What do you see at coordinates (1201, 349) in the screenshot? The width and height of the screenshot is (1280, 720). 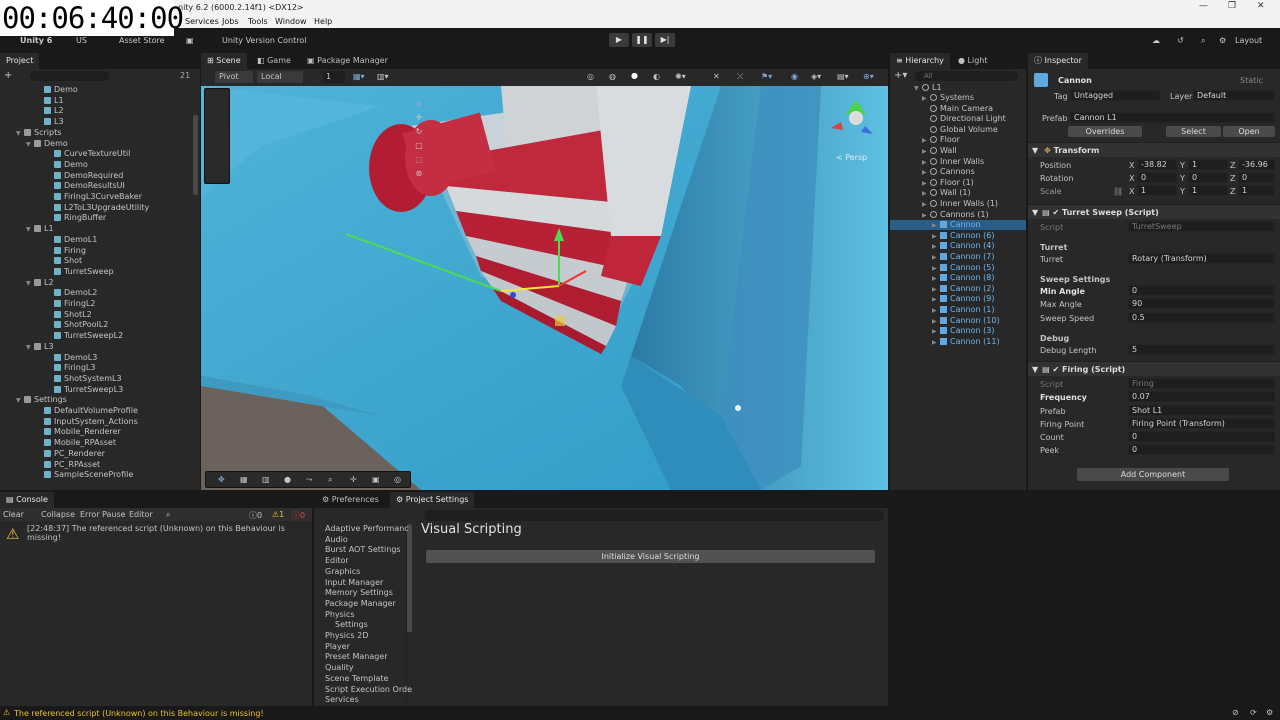 I see `debug-length-field: 5` at bounding box center [1201, 349].